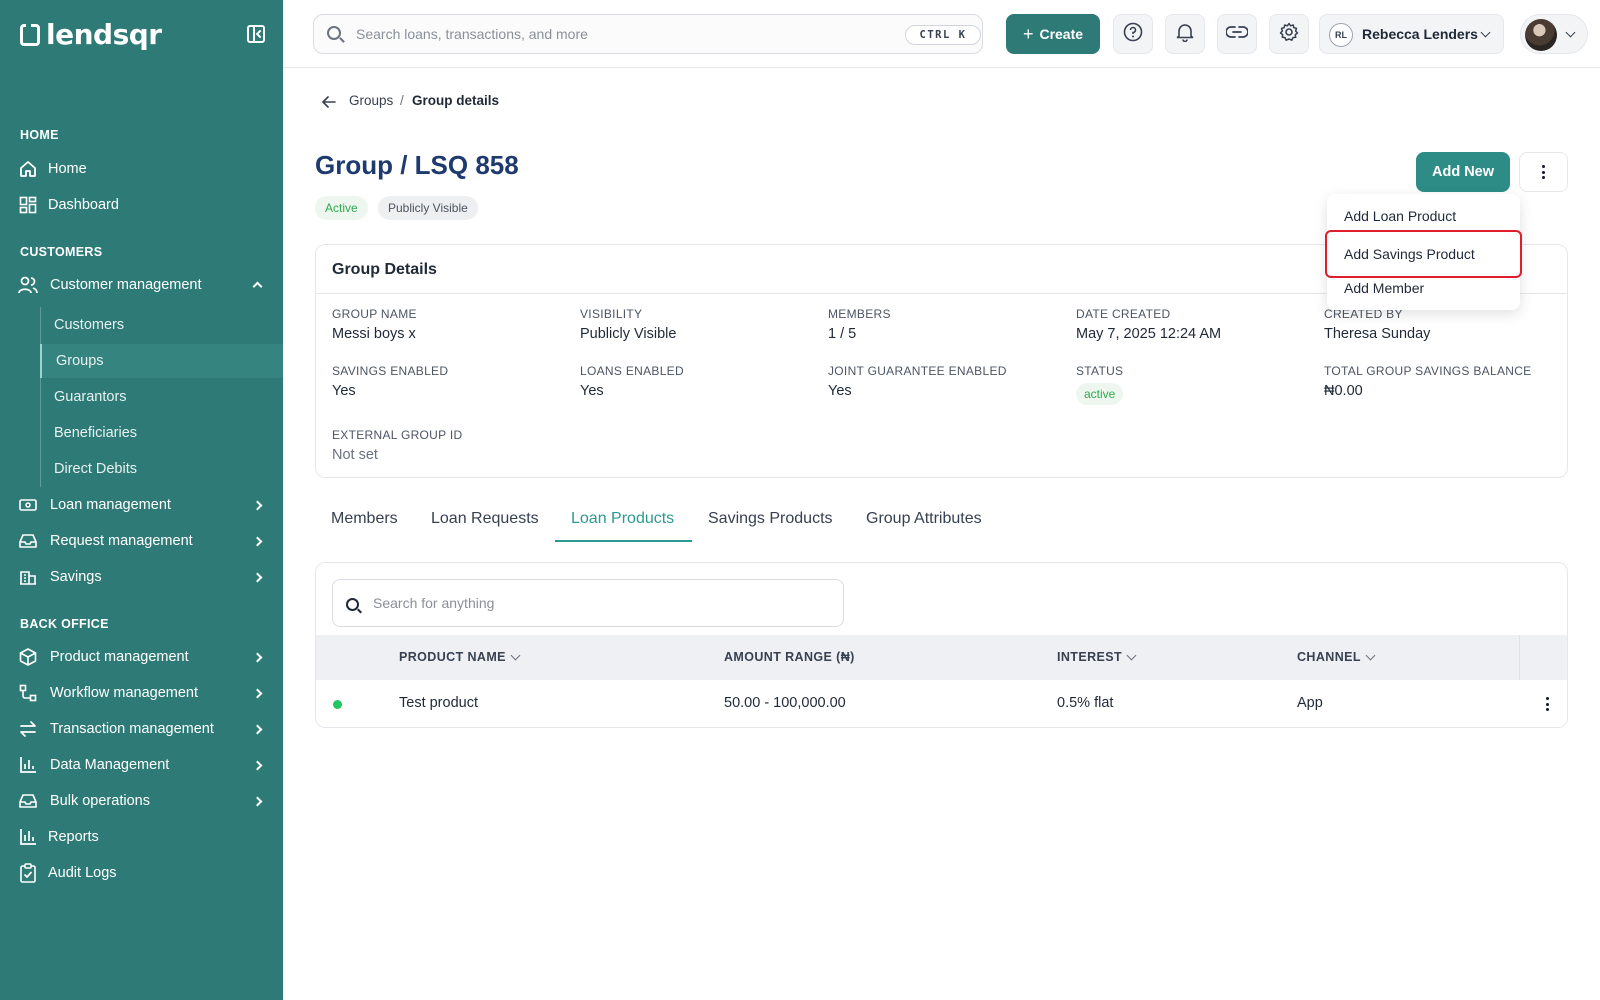 This screenshot has height=1000, width=1600. Describe the element at coordinates (1090, 657) in the screenshot. I see `column-header-label: INTEREST` at that location.